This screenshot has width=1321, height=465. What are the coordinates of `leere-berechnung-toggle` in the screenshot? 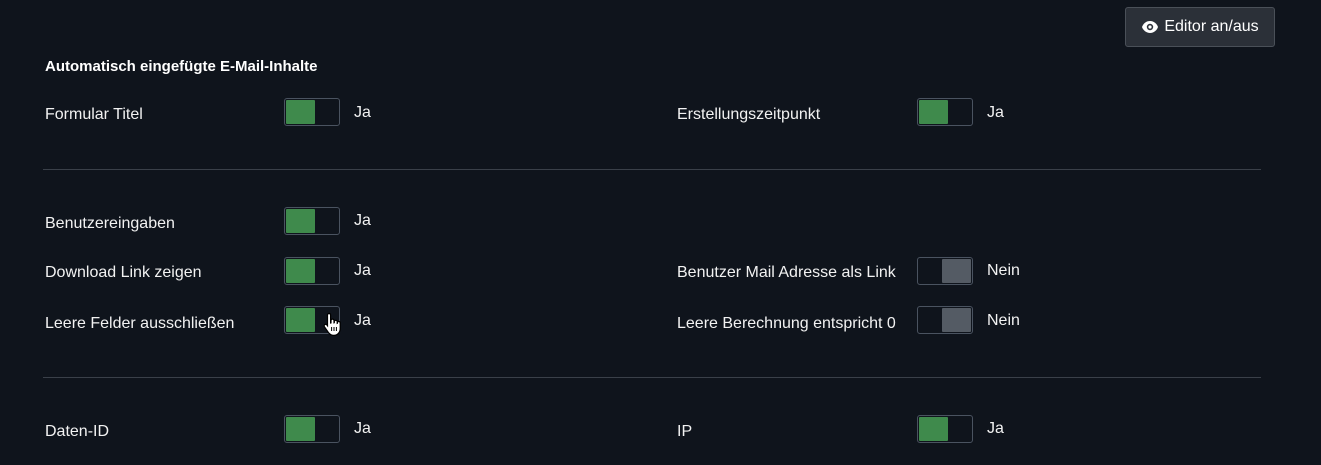 It's located at (945, 320).